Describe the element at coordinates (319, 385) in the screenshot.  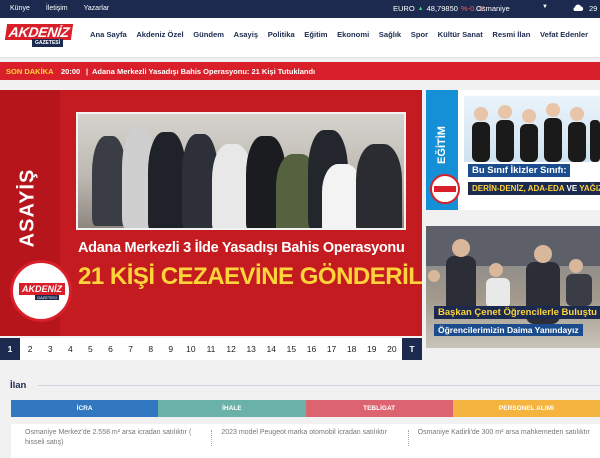
I see `section-divider` at that location.